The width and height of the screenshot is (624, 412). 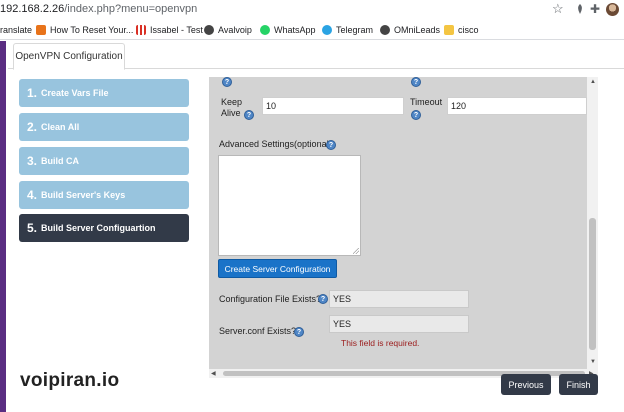 I want to click on bookmark-translate: ranslate, so click(x=16, y=30).